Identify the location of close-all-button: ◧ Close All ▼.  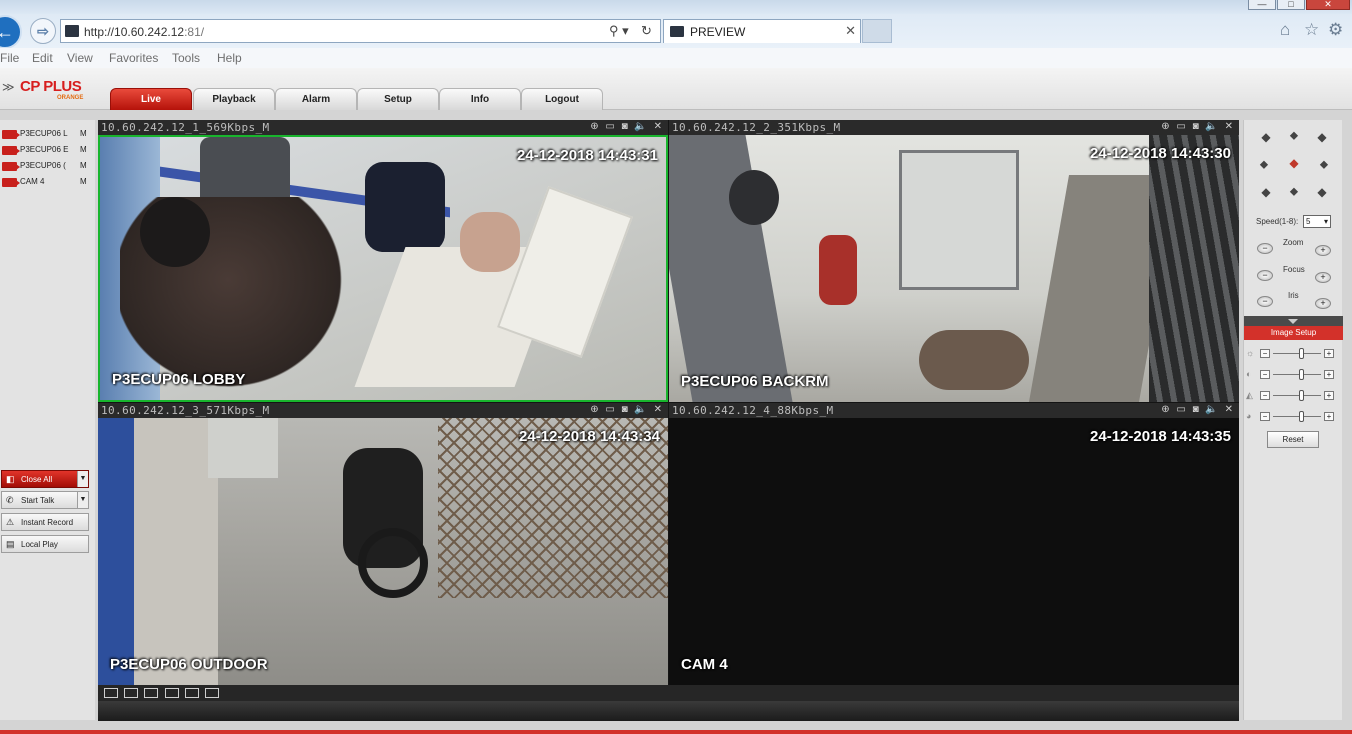
(45, 479).